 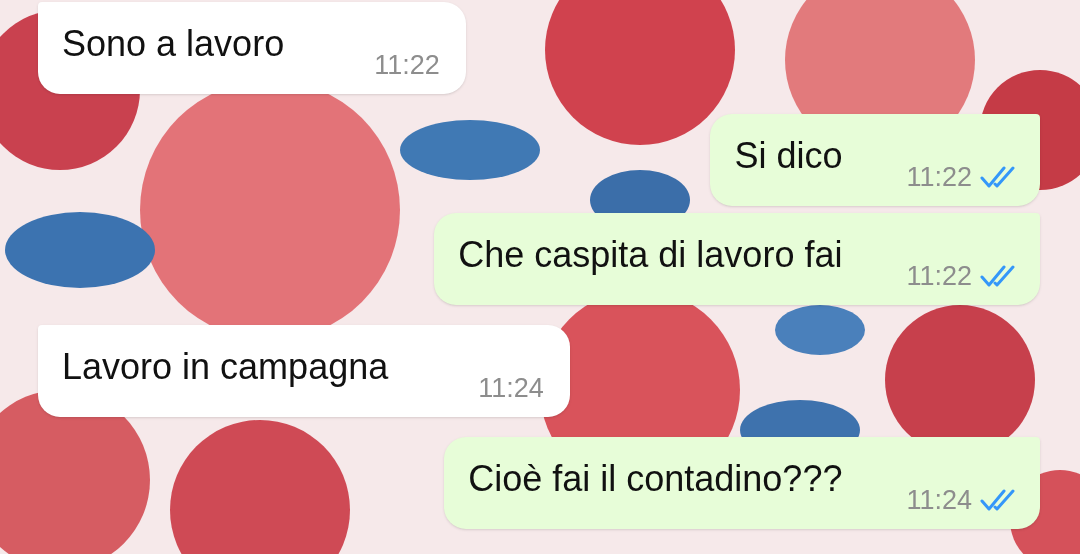 What do you see at coordinates (788, 156) in the screenshot?
I see `message-text: Si dico` at bounding box center [788, 156].